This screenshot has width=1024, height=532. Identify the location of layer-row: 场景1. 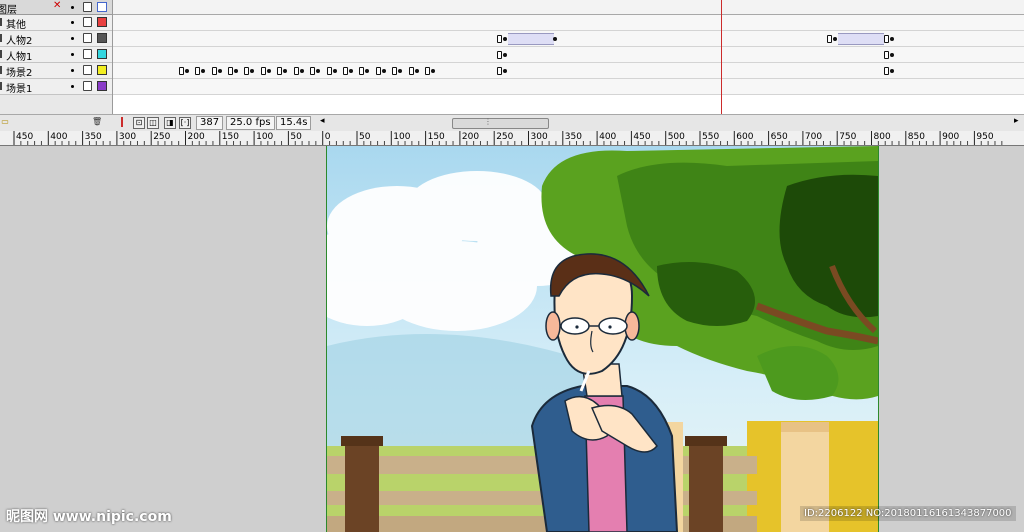
(56, 87).